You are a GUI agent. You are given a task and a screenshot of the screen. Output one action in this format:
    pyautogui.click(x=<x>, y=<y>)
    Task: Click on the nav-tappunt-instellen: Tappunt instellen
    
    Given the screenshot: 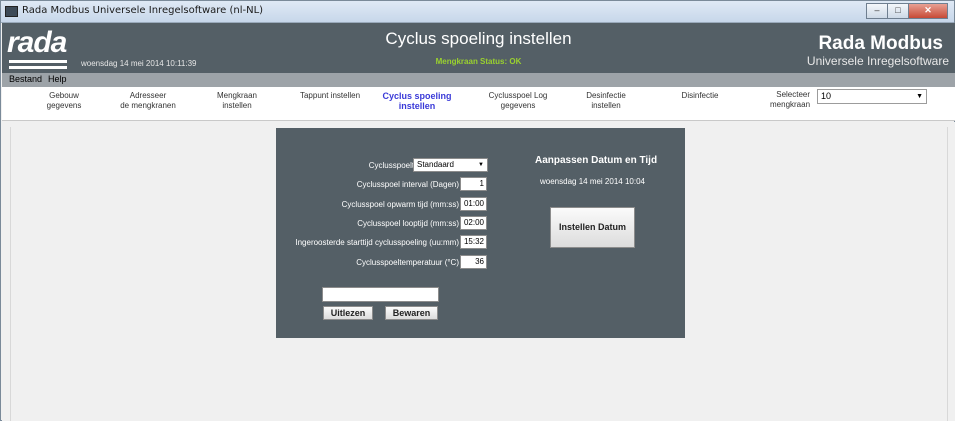 What is the action you would take?
    pyautogui.click(x=330, y=96)
    